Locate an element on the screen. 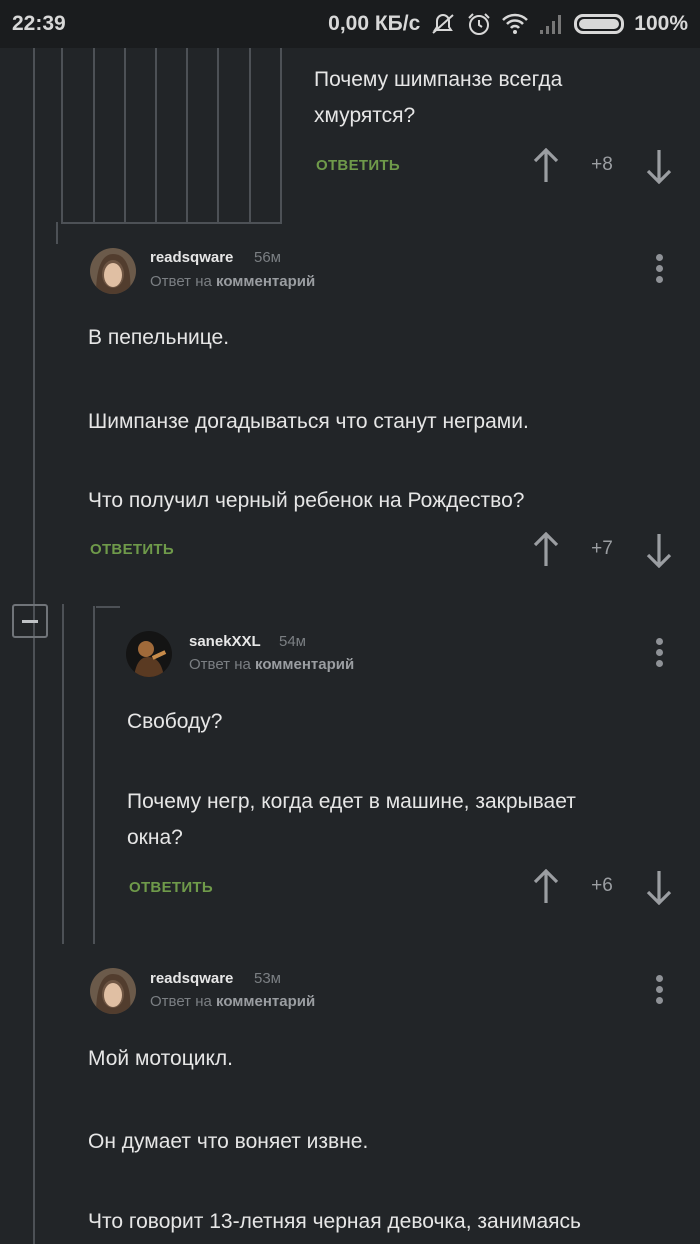 The image size is (700, 1244). wifi-icon is located at coordinates (515, 23).